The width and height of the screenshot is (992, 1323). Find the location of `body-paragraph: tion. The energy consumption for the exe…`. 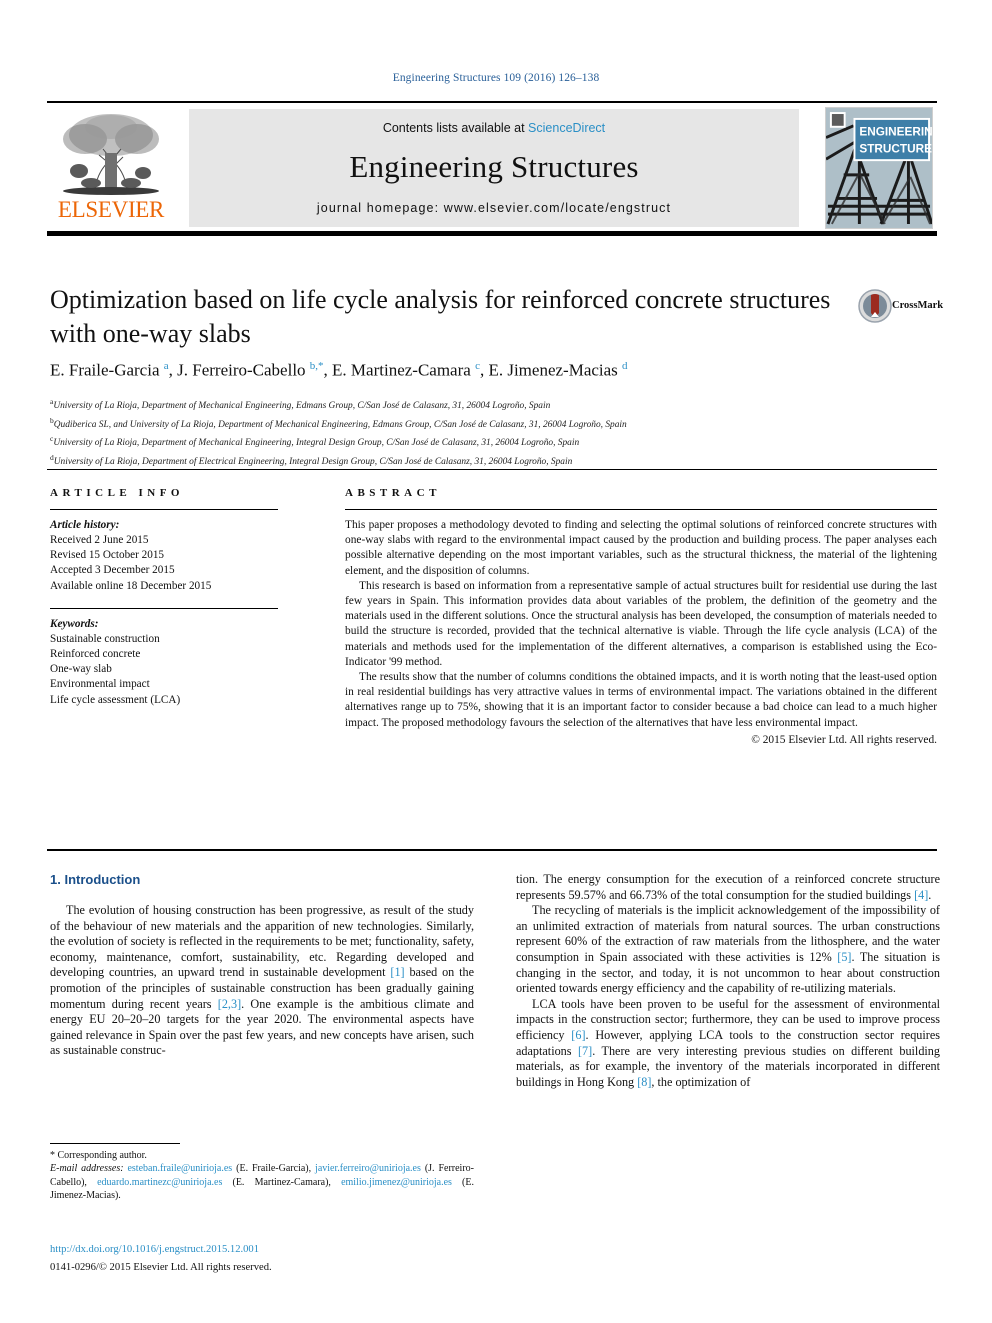

body-paragraph: tion. The energy consumption for the exe… is located at coordinates (728, 887).